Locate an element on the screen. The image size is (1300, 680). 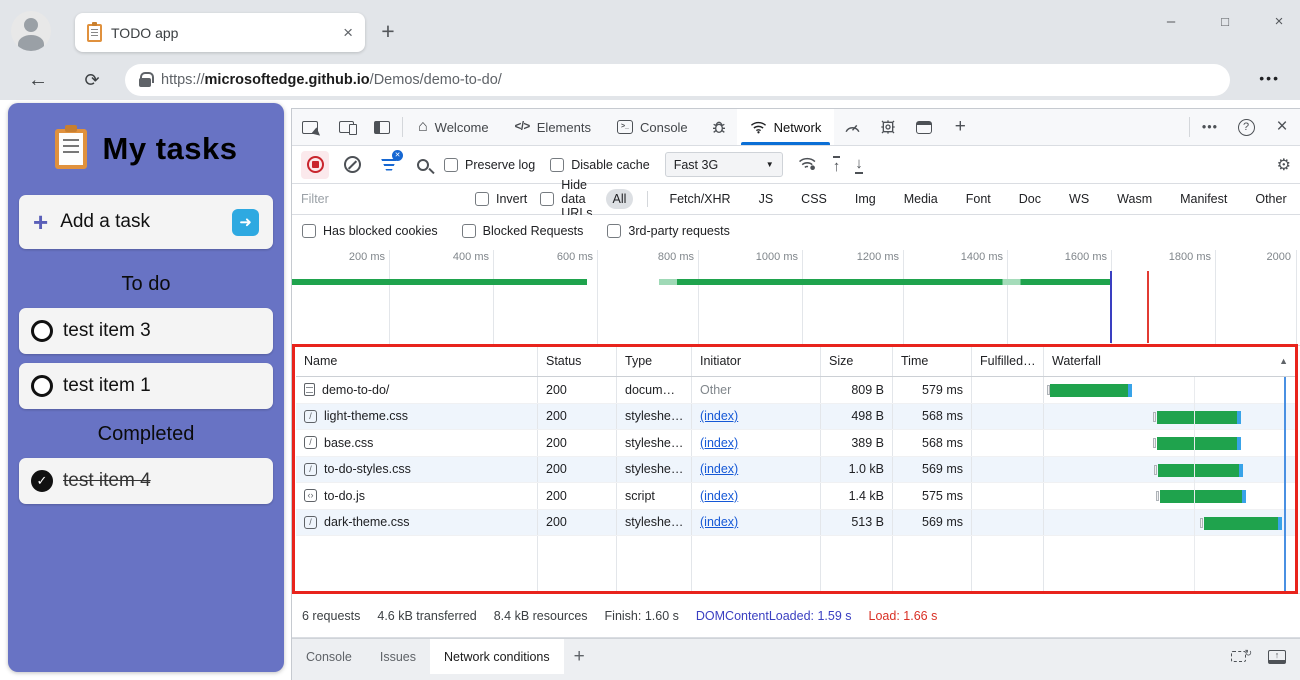
column-header-status: Status is located at coordinates (577, 361).